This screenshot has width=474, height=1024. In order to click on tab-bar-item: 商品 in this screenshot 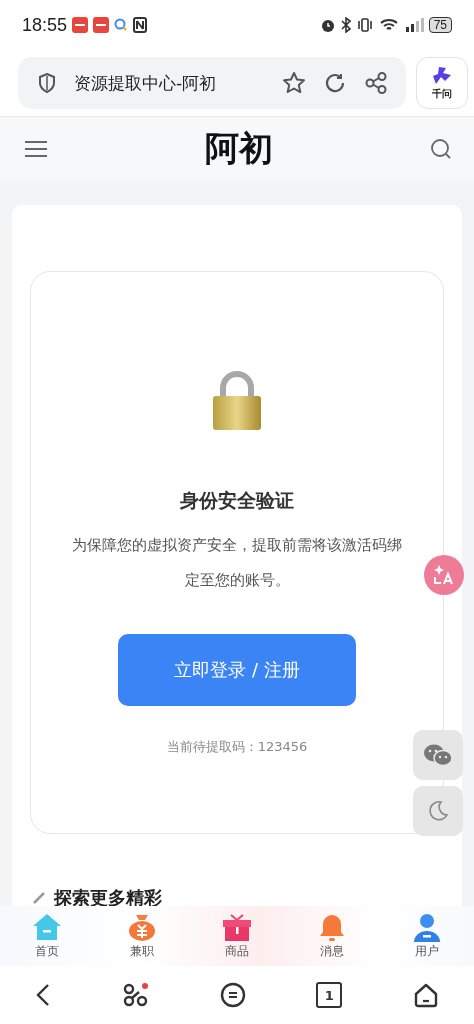, I will do `click(237, 936)`.